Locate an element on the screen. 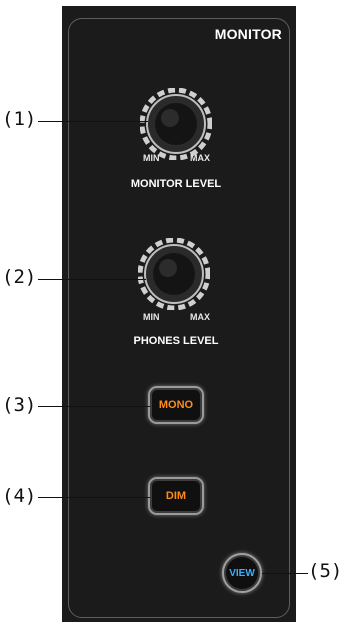 The height and width of the screenshot is (622, 358). callout-3-line is located at coordinates (94, 406).